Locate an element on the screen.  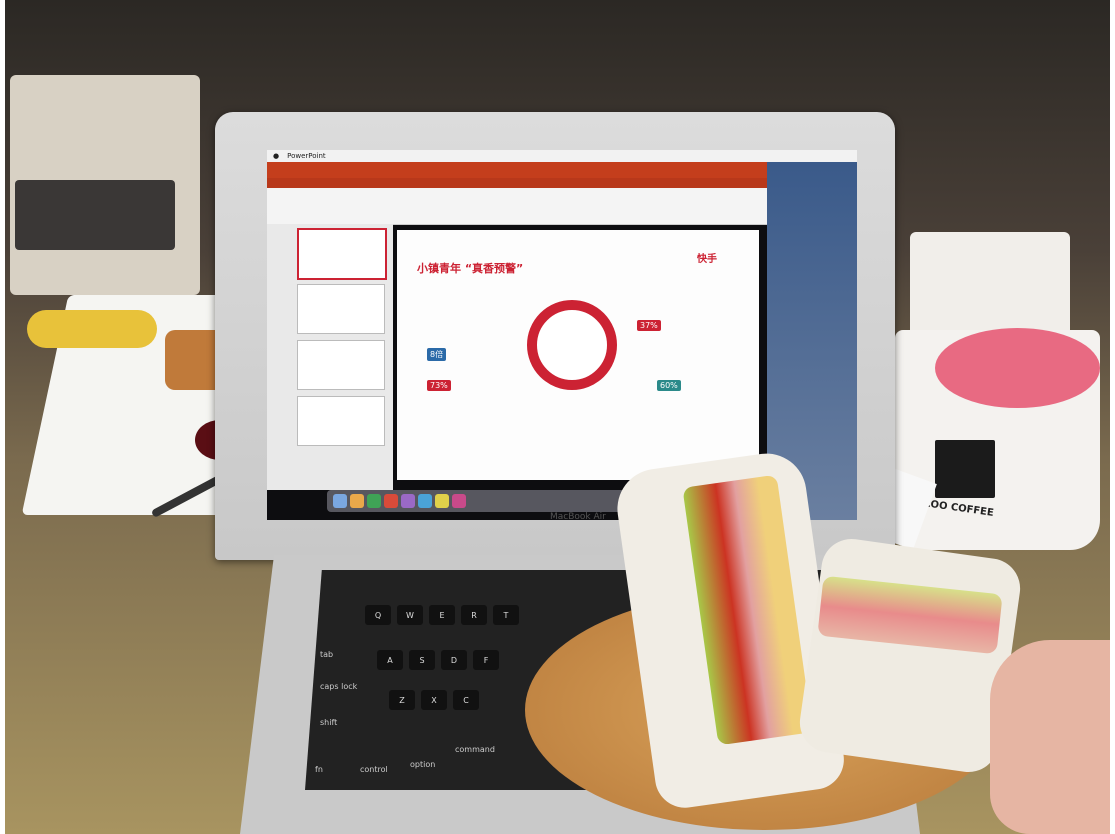
badge: 8倍 is located at coordinates (437, 354).